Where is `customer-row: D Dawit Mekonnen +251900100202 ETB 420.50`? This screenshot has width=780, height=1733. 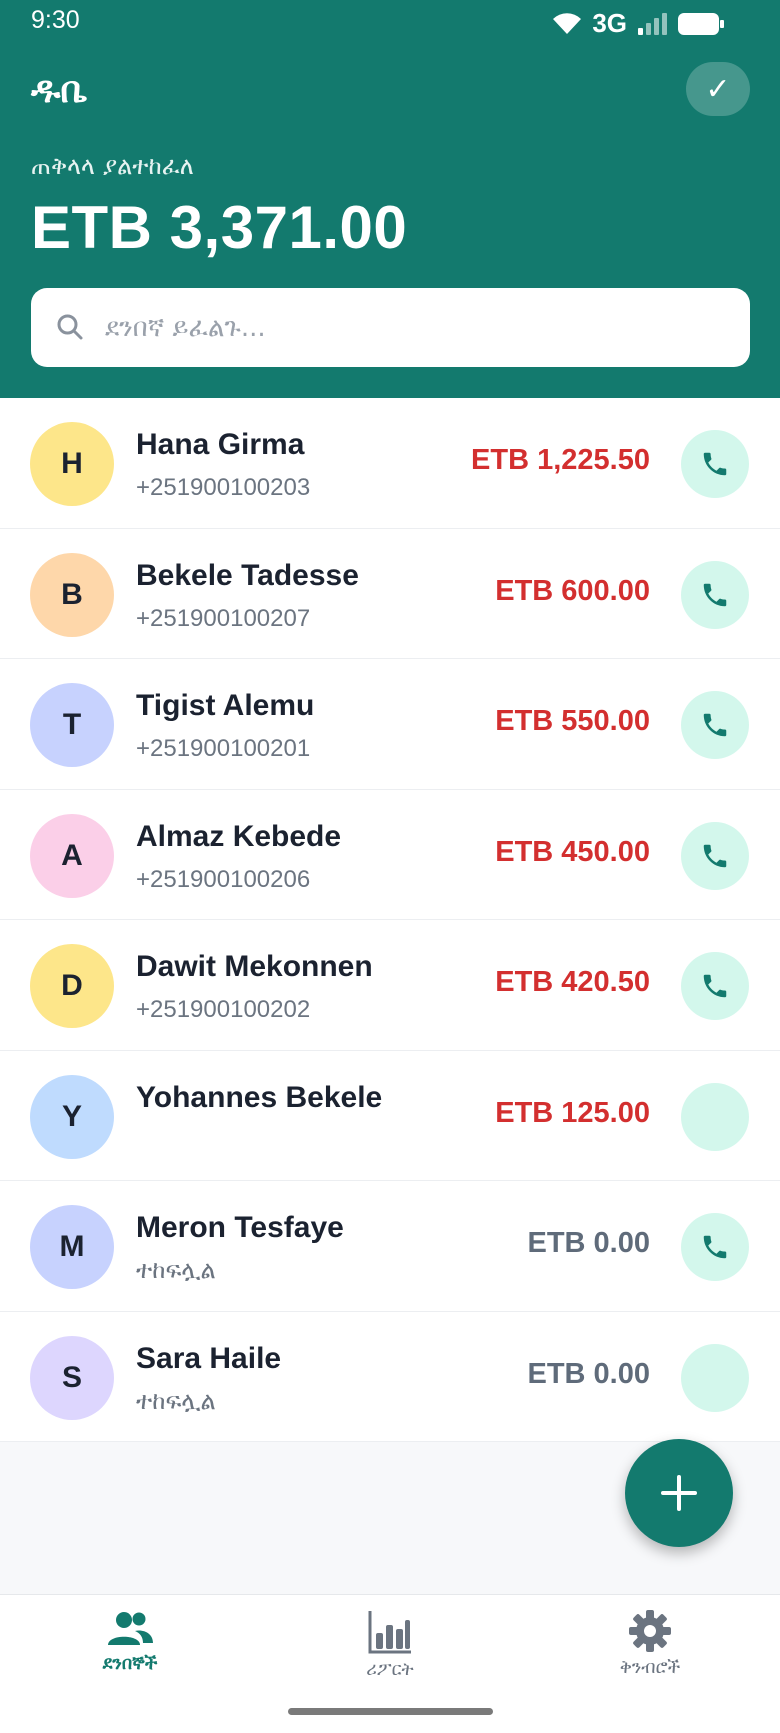 customer-row: D Dawit Mekonnen +251900100202 ETB 420.50 is located at coordinates (390, 985).